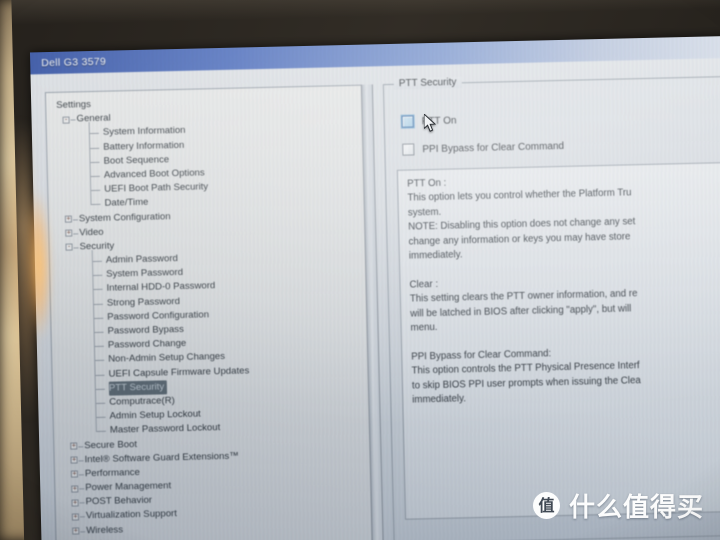 The image size is (720, 540). I want to click on watermark: 值 什么值得买, so click(618, 505).